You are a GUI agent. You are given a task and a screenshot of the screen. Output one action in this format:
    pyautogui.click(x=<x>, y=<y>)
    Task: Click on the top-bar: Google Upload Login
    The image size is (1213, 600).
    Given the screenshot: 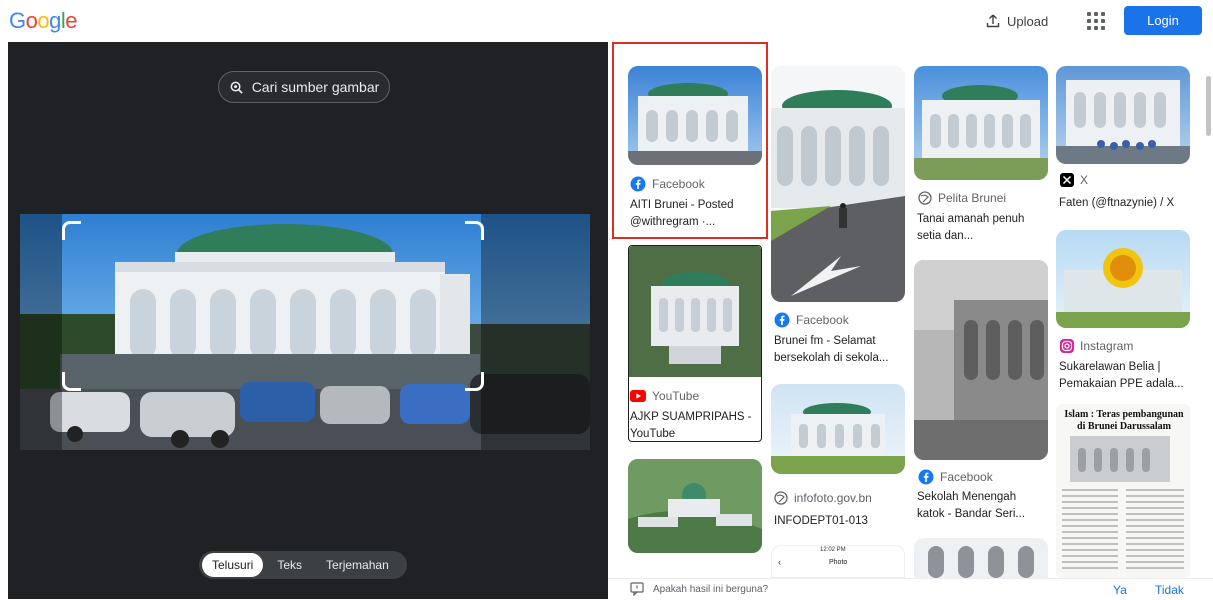 What is the action you would take?
    pyautogui.click(x=606, y=21)
    